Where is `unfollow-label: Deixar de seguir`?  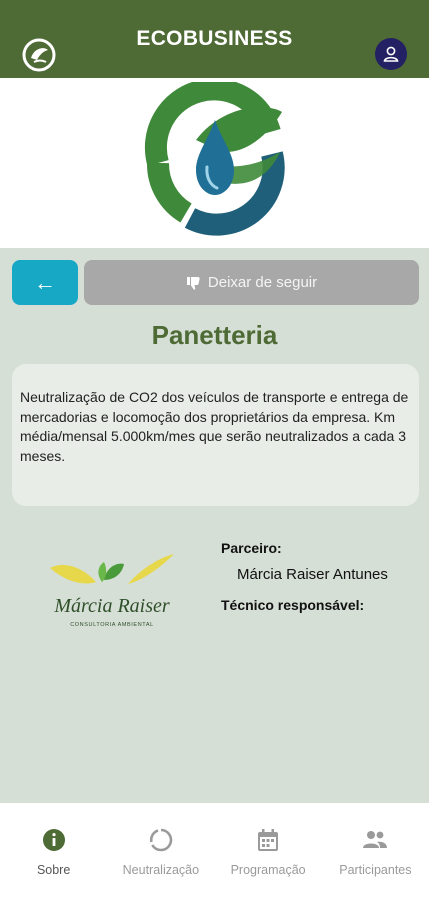 unfollow-label: Deixar de seguir is located at coordinates (262, 282).